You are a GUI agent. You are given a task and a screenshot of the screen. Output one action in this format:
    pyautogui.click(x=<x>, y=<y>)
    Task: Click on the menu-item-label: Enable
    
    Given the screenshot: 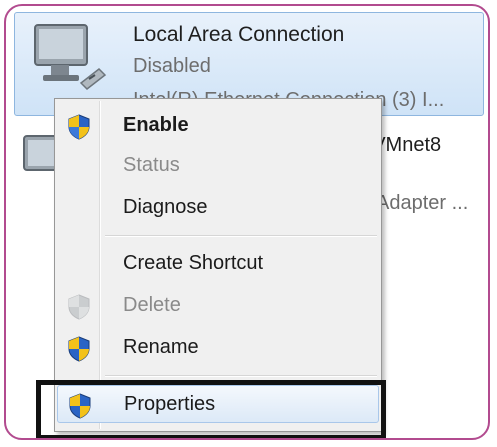 What is the action you would take?
    pyautogui.click(x=156, y=125)
    